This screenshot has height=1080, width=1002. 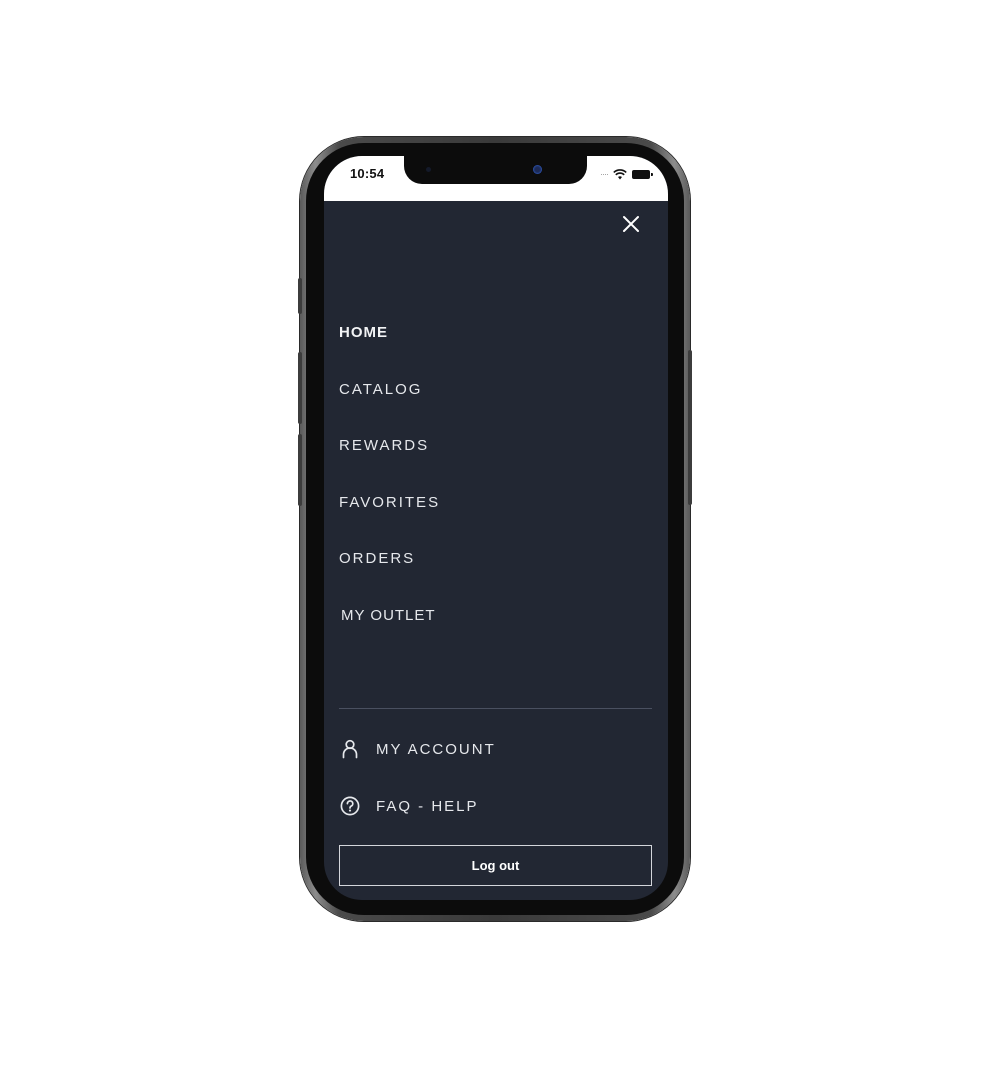 I want to click on notch, so click(x=495, y=170).